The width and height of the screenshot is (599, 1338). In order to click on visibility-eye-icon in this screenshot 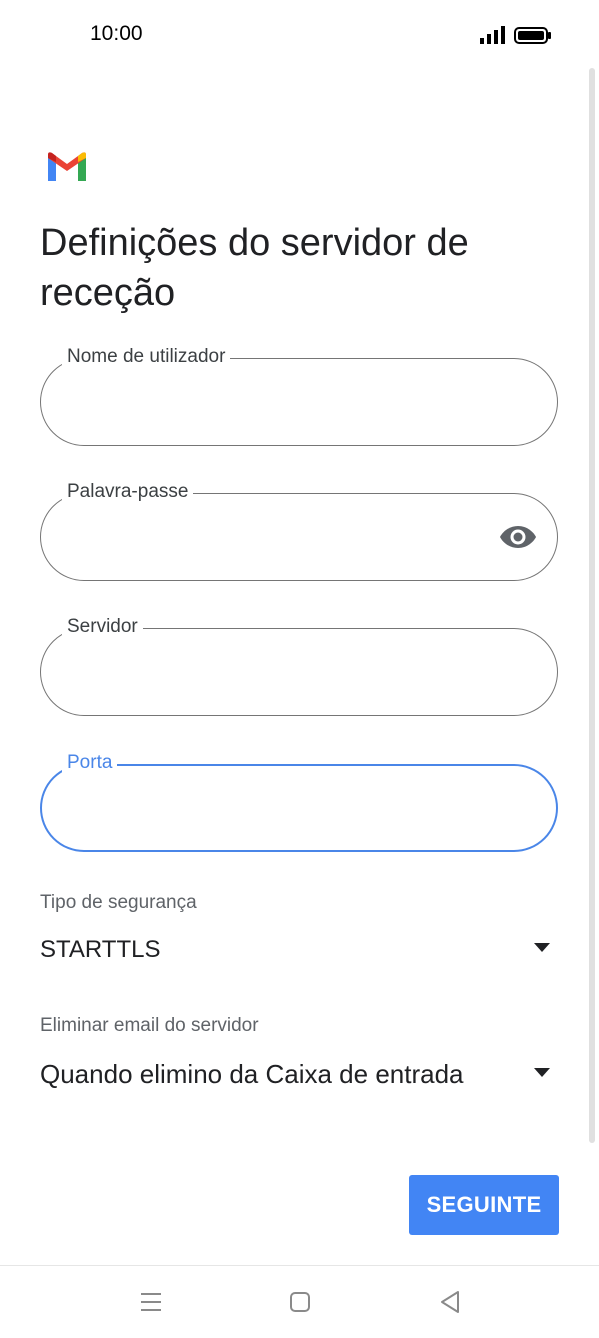, I will do `click(518, 537)`.